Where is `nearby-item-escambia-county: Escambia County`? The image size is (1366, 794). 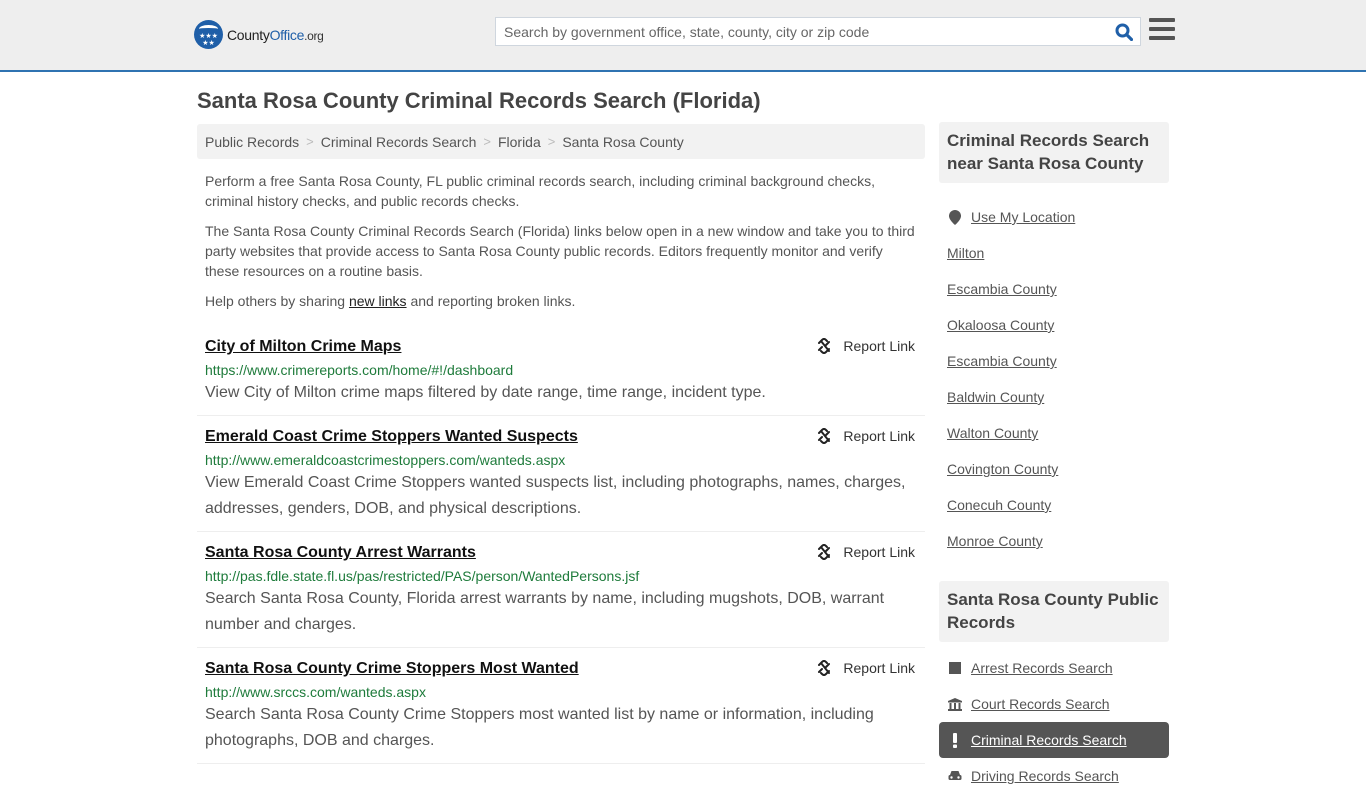
nearby-item-escambia-county: Escambia County is located at coordinates (1054, 289).